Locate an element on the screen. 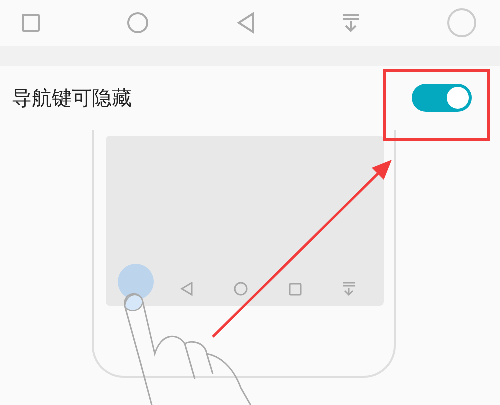  toggle-switch is located at coordinates (442, 98).